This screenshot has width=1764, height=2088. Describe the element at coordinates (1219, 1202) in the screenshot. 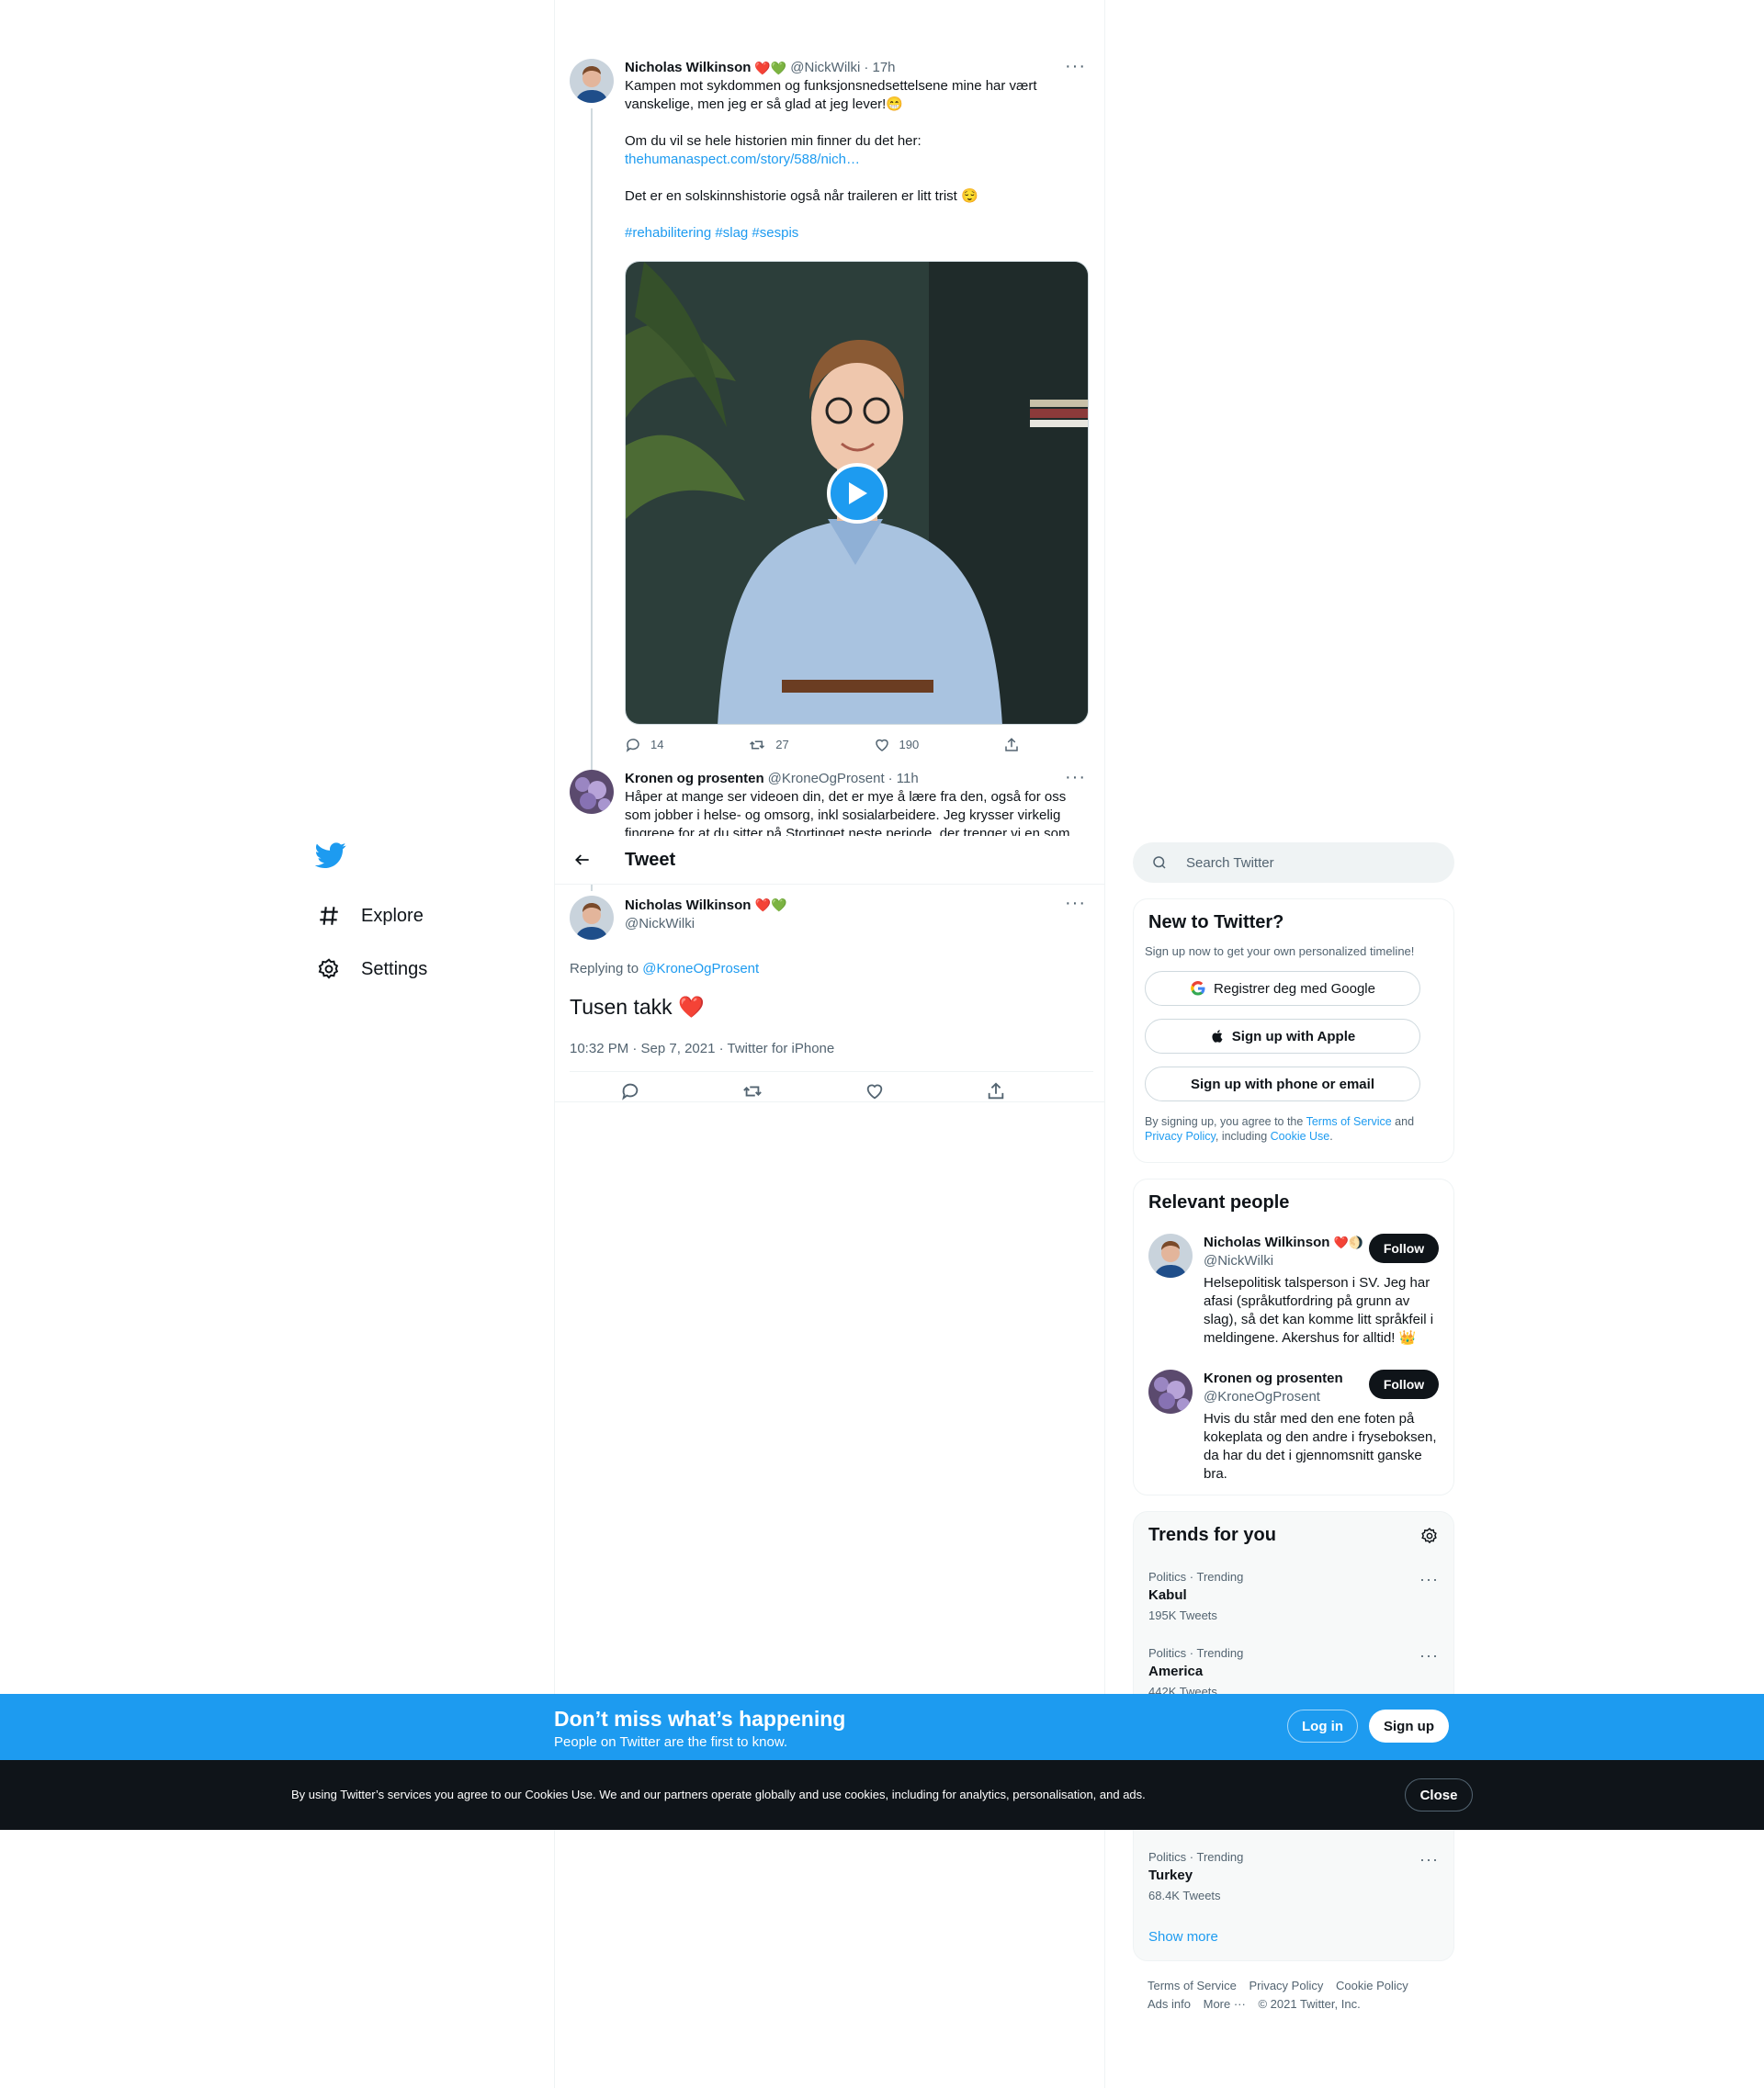

I see `card-title: Relevant people` at that location.